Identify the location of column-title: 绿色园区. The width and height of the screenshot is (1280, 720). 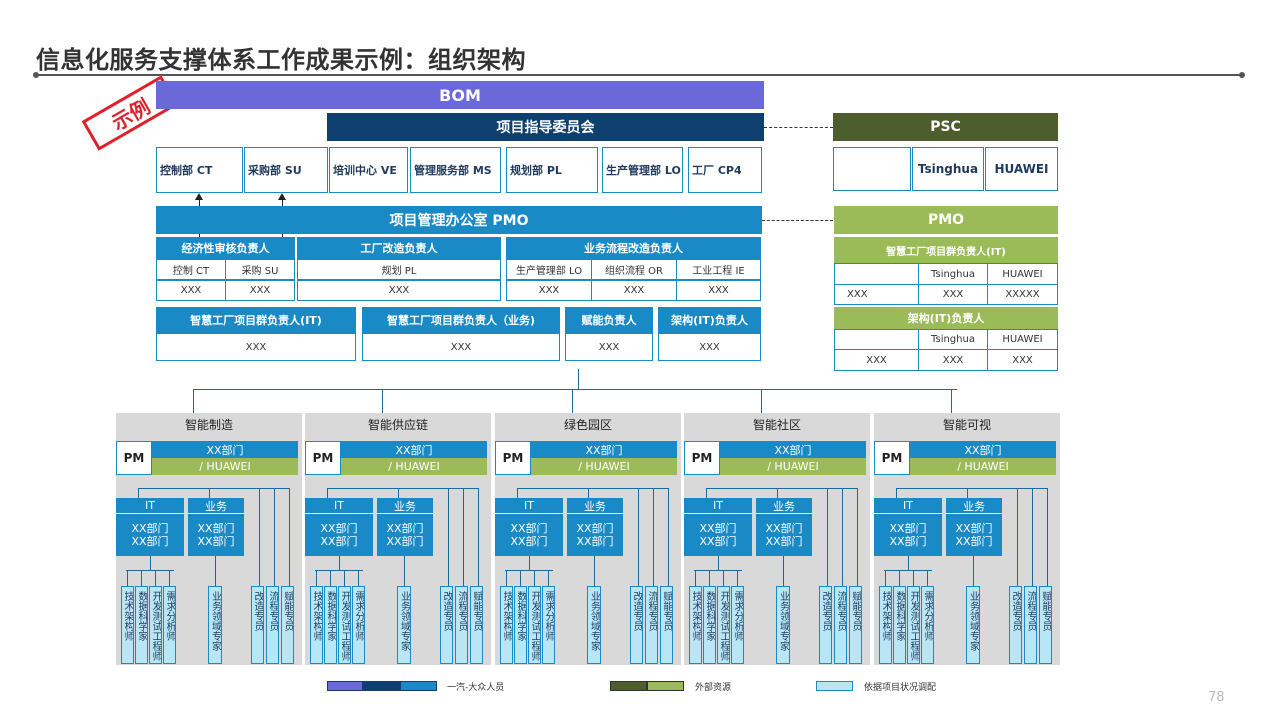
(587, 424).